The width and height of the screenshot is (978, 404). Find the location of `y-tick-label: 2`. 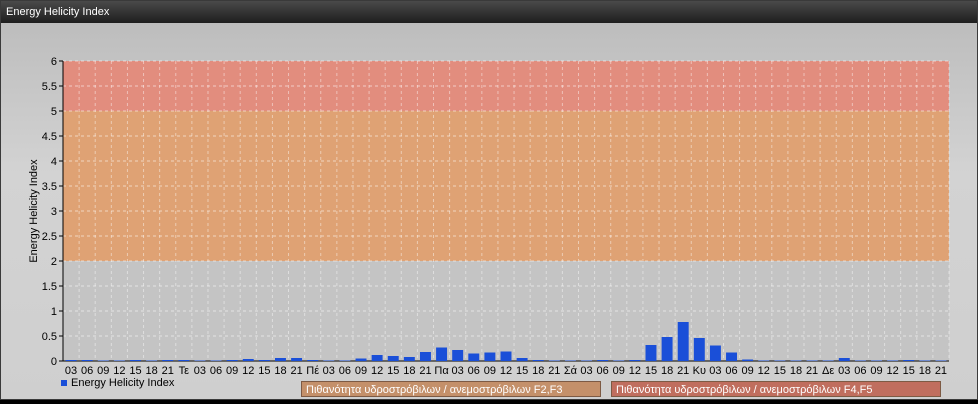

y-tick-label: 2 is located at coordinates (54, 262).